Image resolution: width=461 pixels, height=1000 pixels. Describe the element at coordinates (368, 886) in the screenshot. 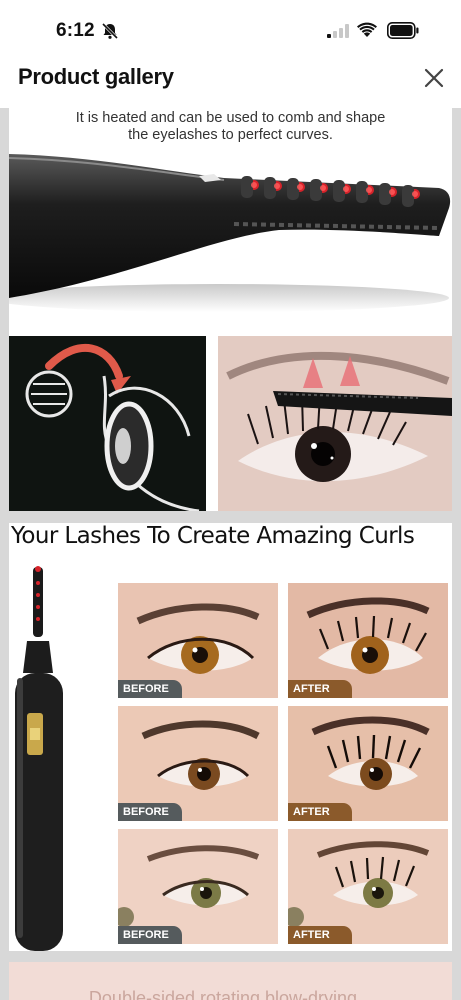

I see `after-photo-3: AFTER` at that location.